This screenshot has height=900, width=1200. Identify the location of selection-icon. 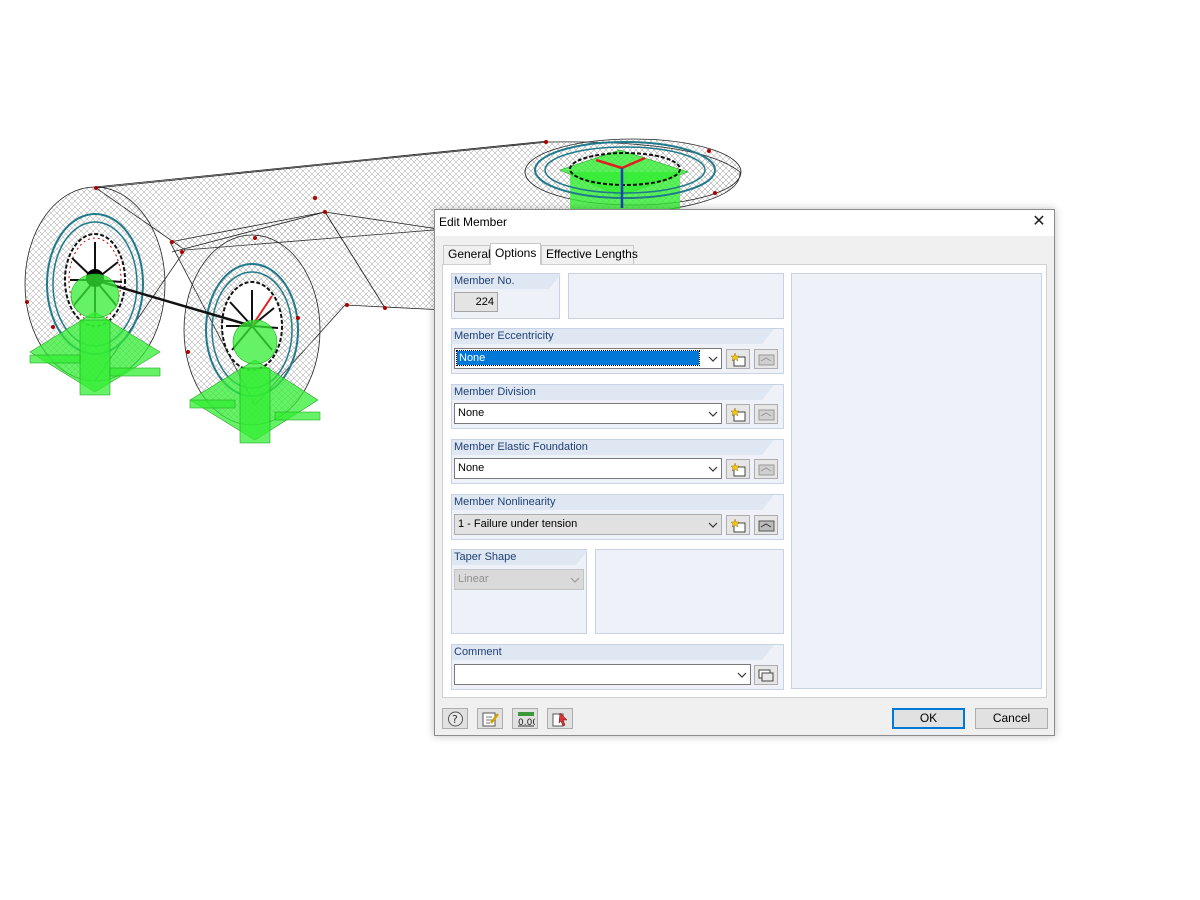
(560, 719).